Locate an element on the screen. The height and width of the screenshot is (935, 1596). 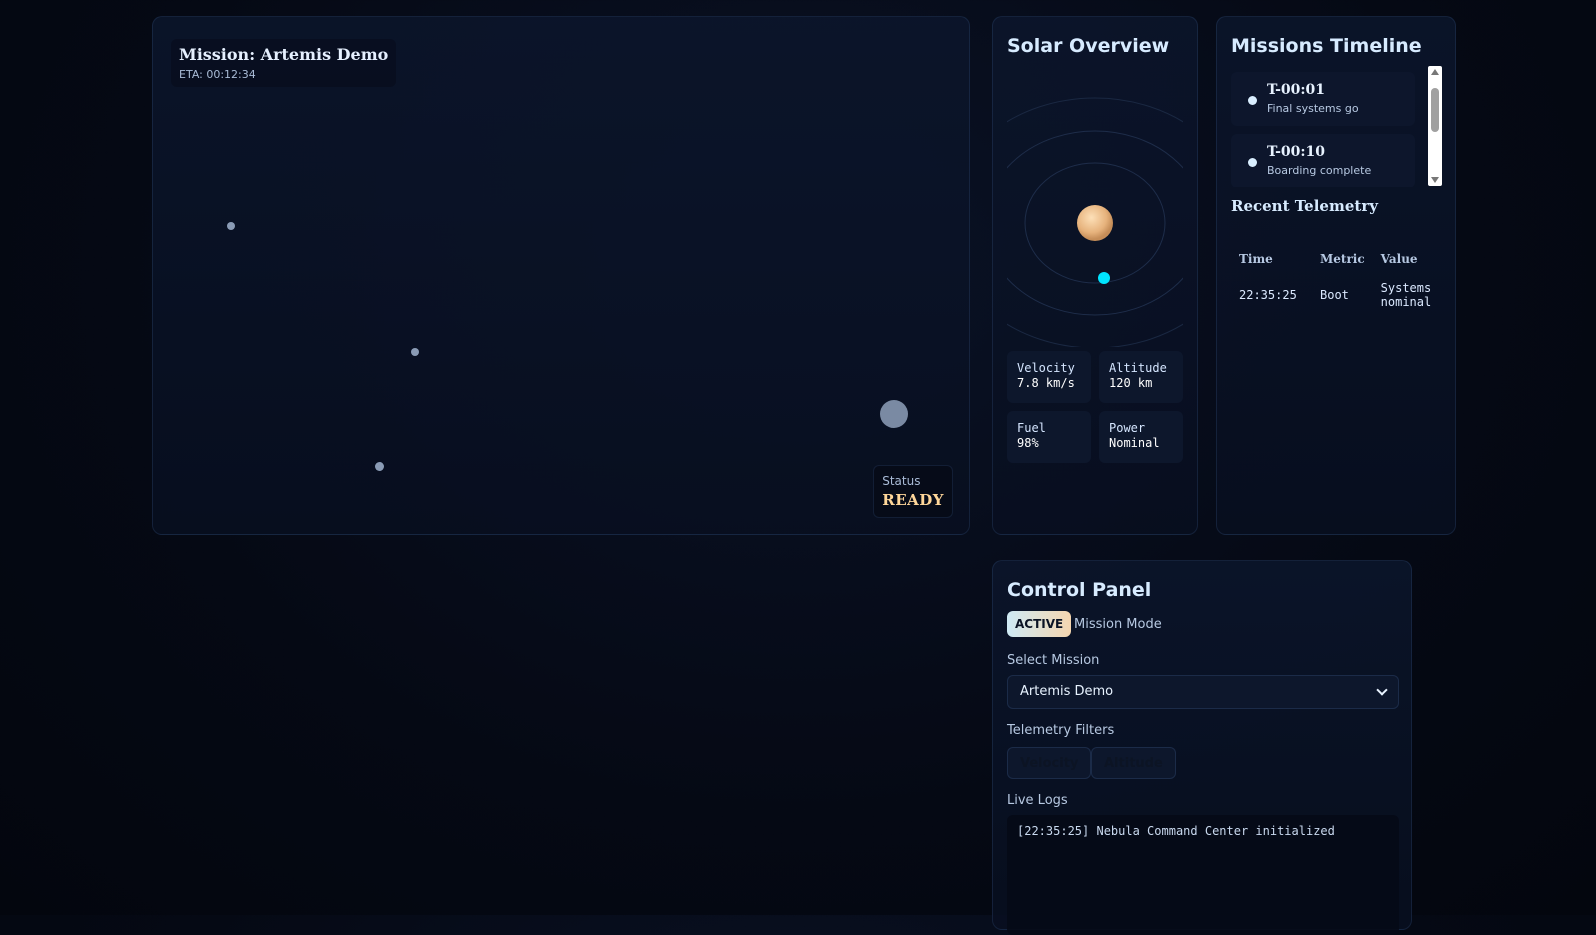
control-panel-title: Control Panel is located at coordinates (1079, 590).